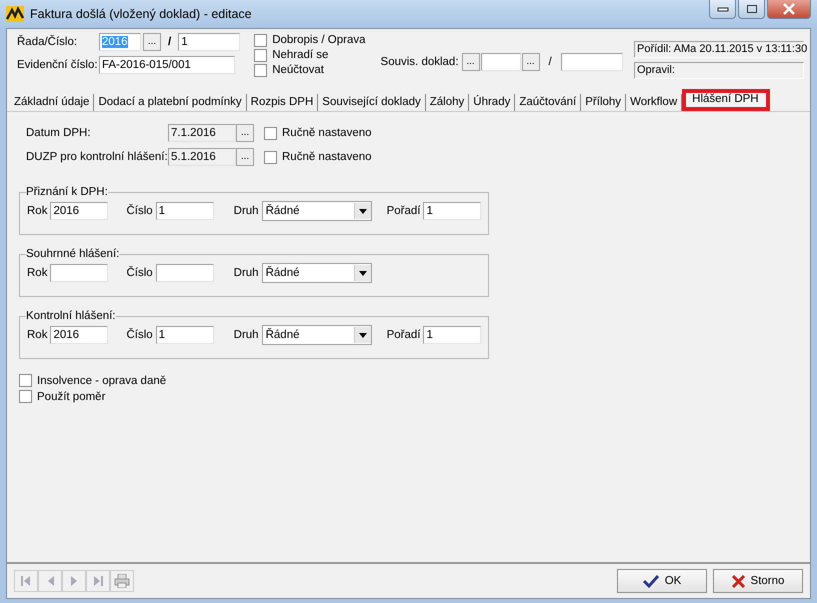 This screenshot has height=603, width=817. I want to click on print-button, so click(122, 581).